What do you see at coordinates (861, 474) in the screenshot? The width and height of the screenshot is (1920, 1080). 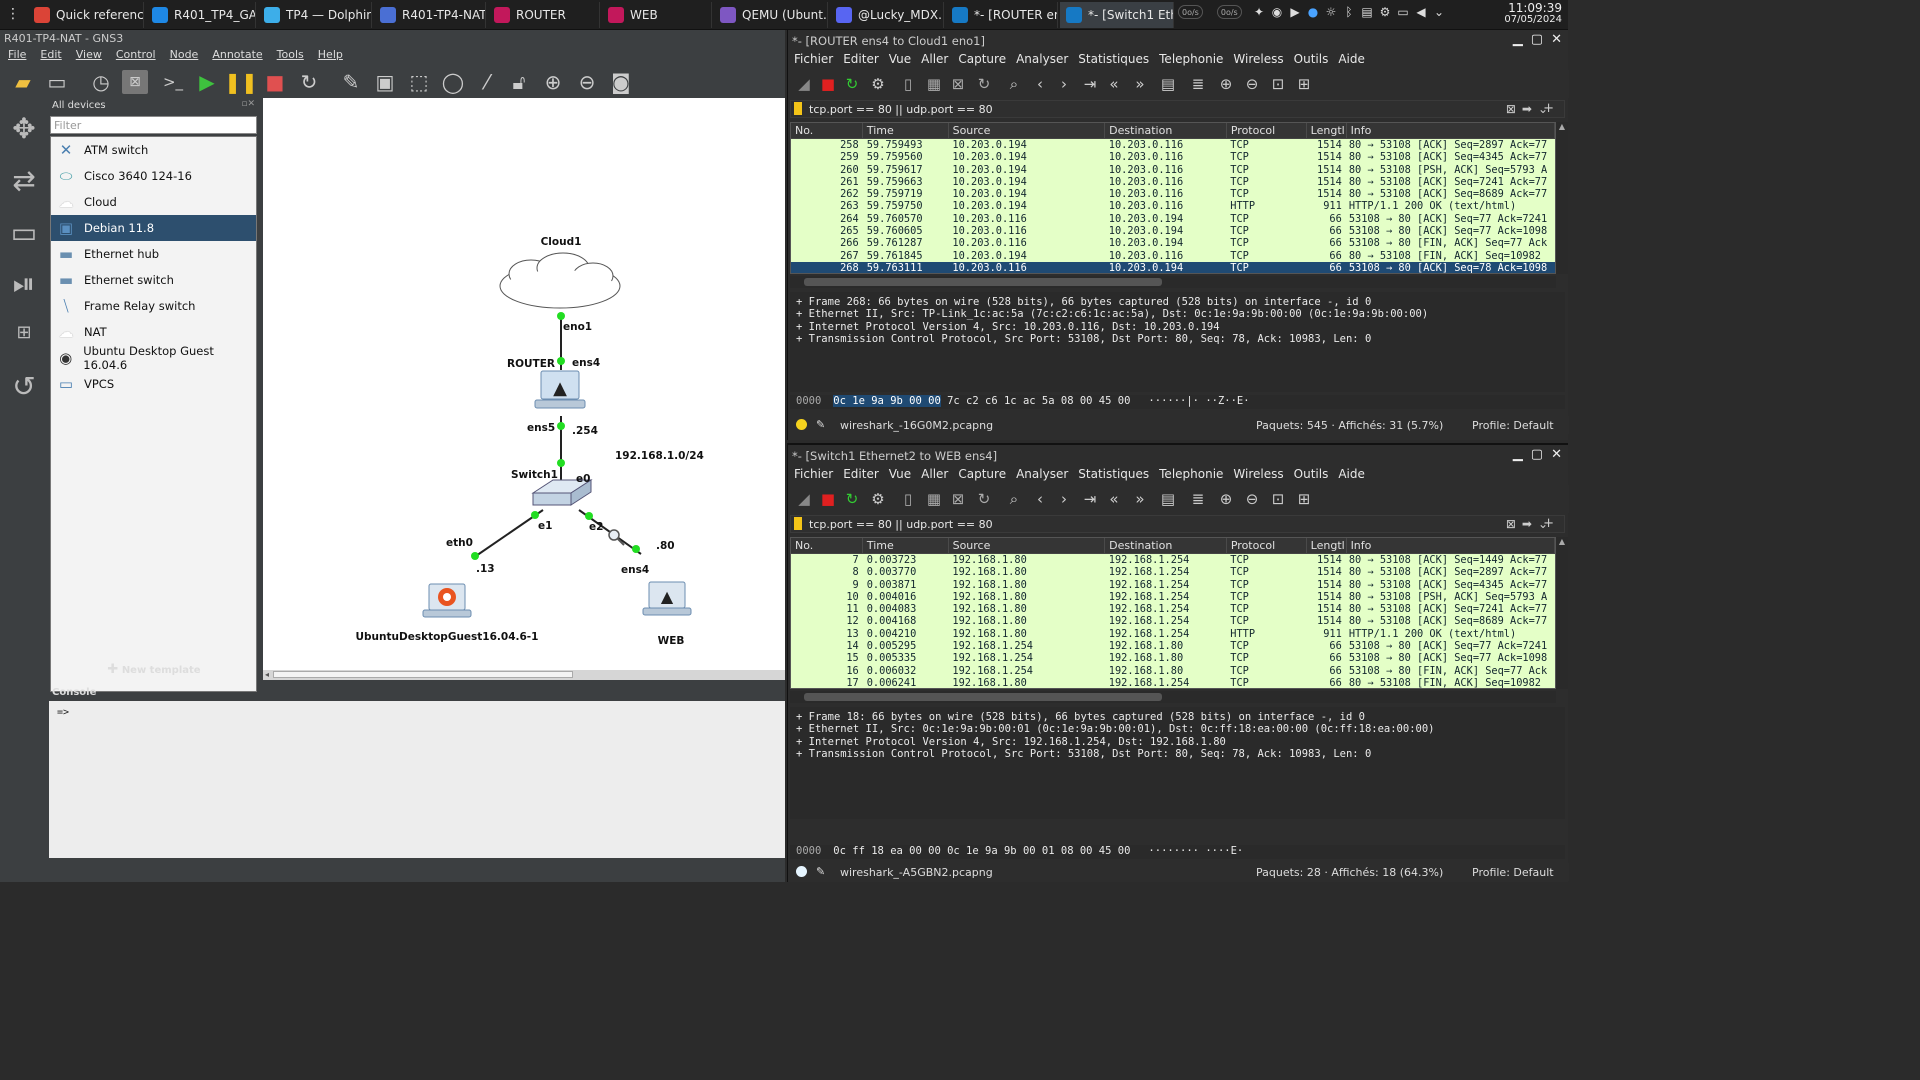 I see `ws-menu-item: Editer` at bounding box center [861, 474].